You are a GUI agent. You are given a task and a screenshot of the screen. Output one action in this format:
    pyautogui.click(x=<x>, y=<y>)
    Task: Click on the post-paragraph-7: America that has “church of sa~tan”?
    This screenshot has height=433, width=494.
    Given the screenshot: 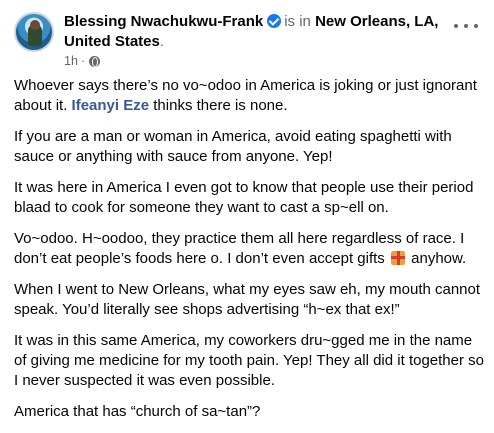 What is the action you would take?
    pyautogui.click(x=137, y=411)
    